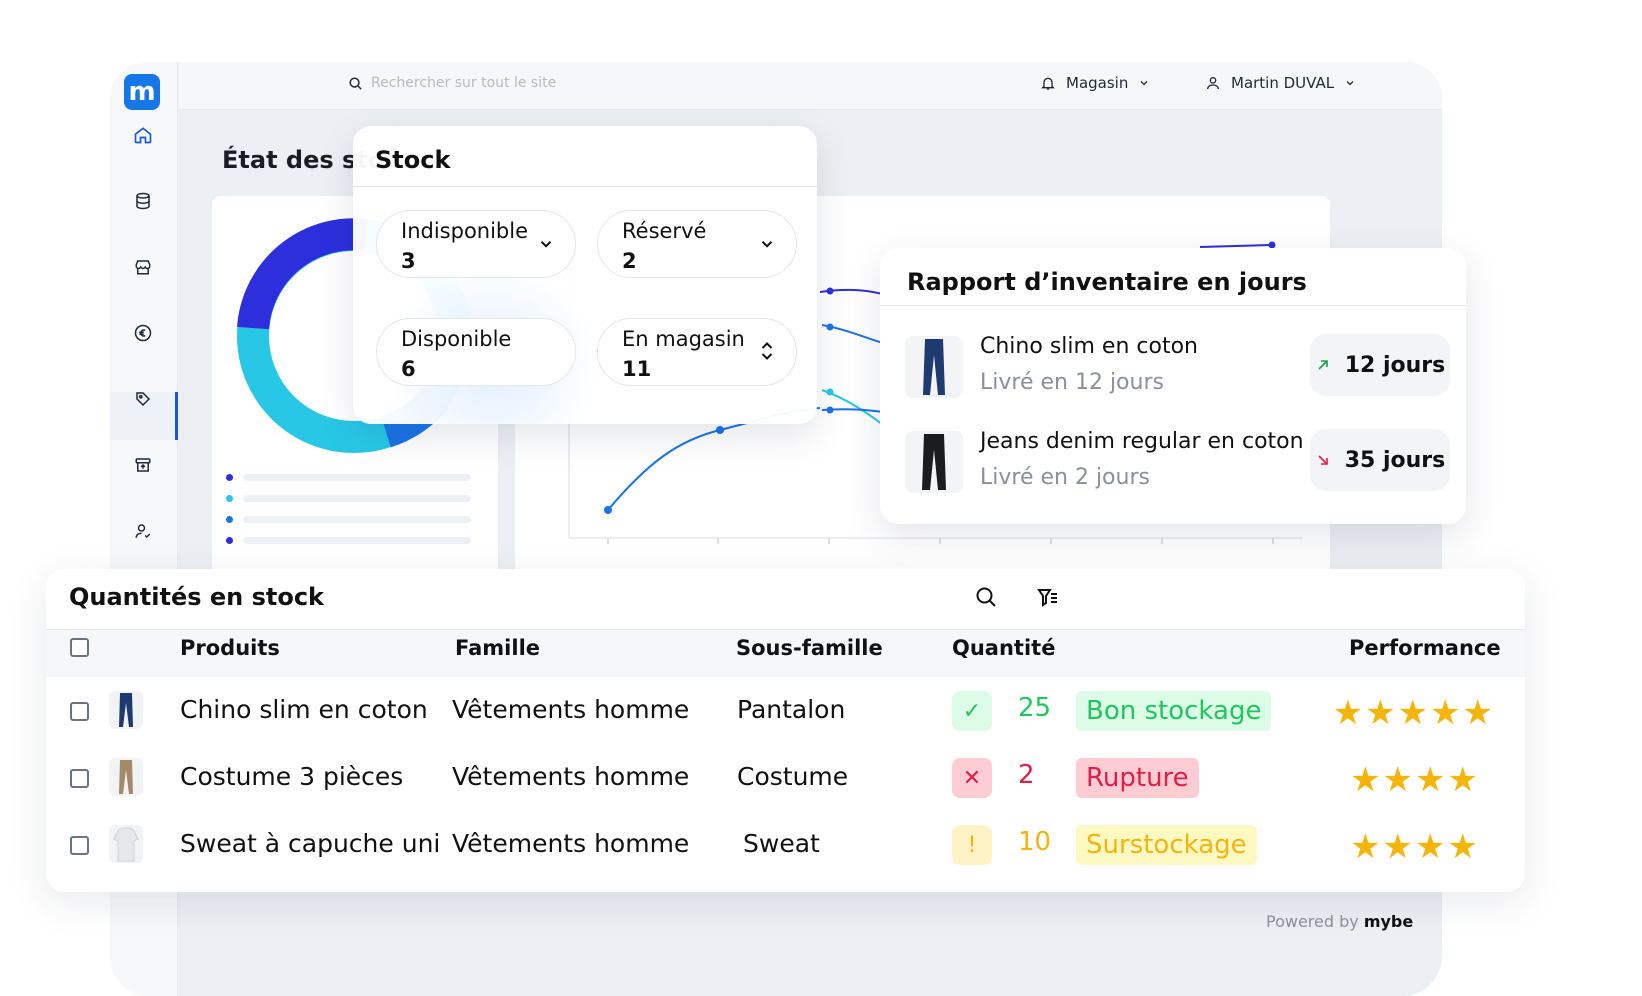 The width and height of the screenshot is (1642, 996). Describe the element at coordinates (465, 231) in the screenshot. I see `pill-label: Indisponible` at that location.